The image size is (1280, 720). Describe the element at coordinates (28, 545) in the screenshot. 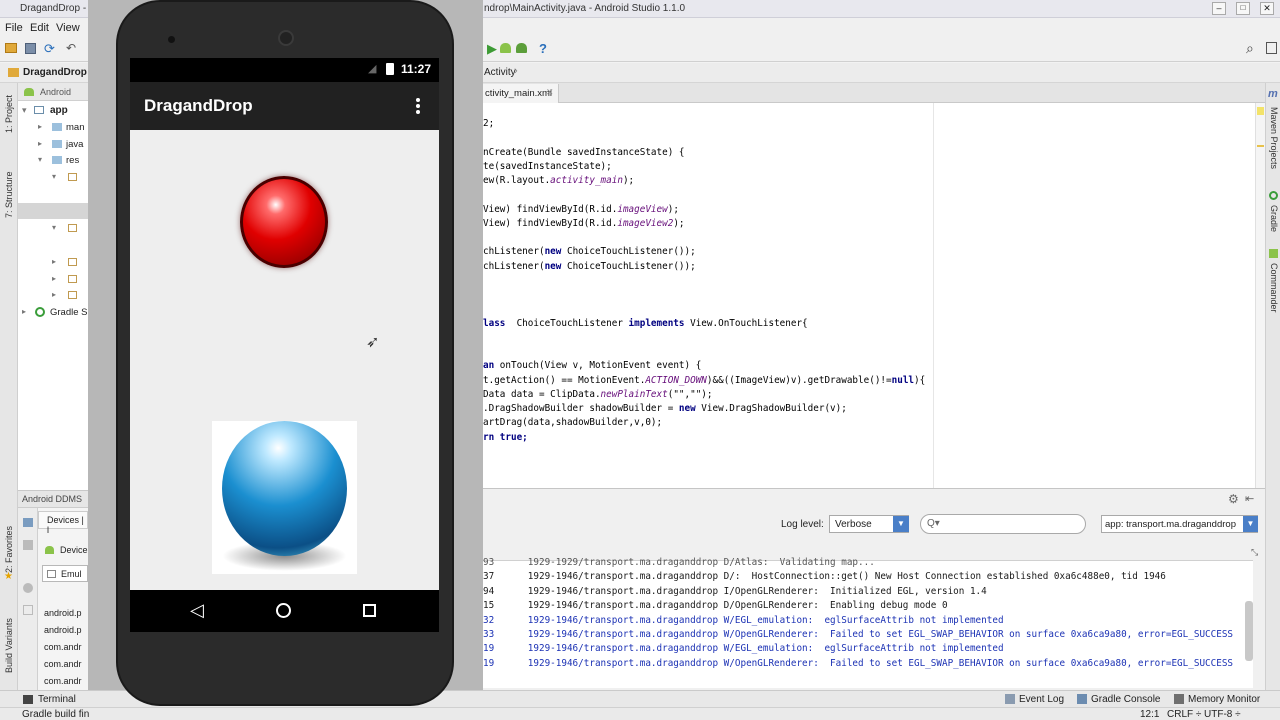

I see `record-icon` at that location.